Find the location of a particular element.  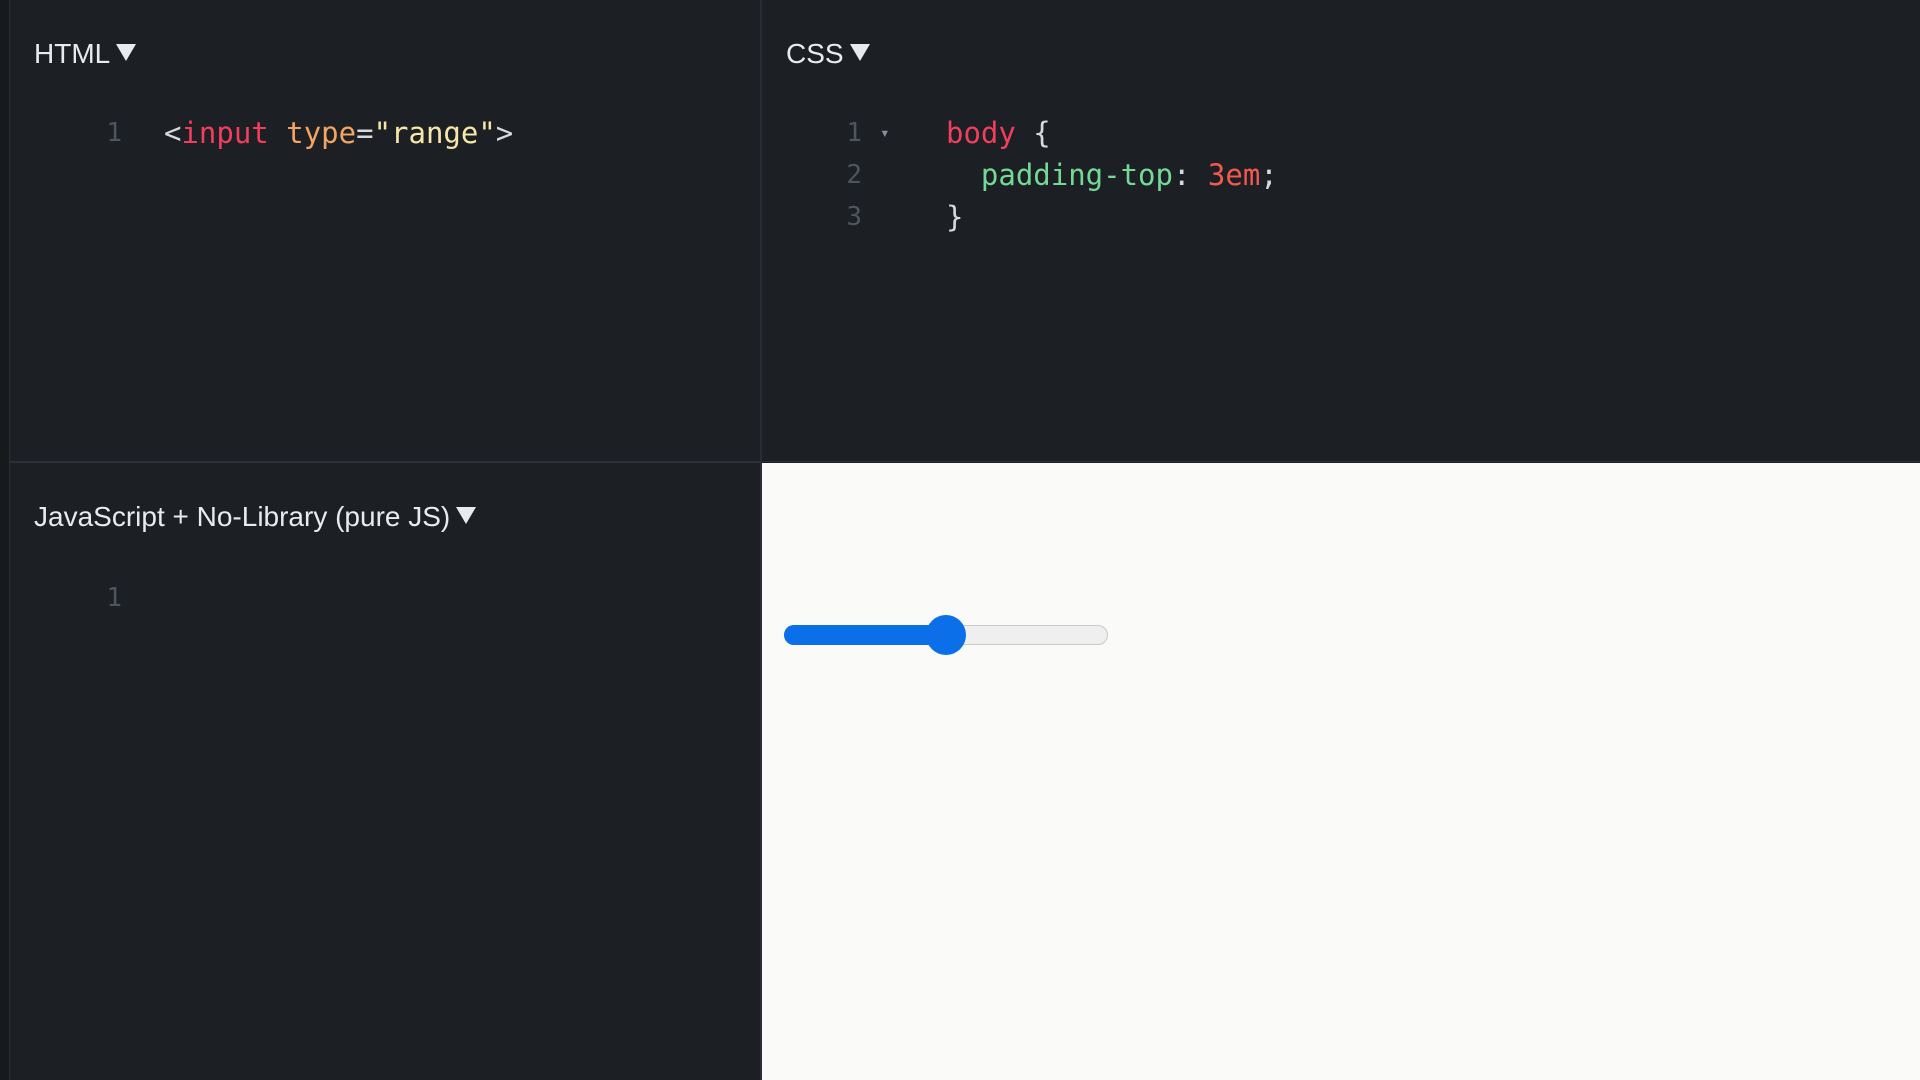

code-token: < is located at coordinates (173, 133).